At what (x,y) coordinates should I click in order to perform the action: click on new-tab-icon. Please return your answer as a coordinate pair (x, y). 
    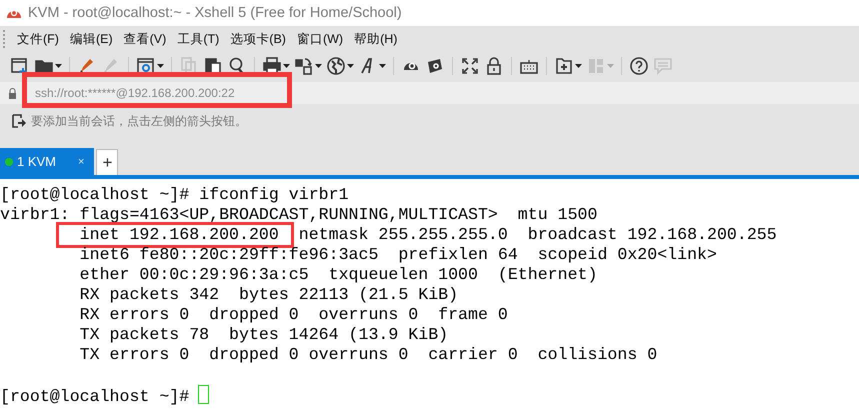
    Looking at the image, I should click on (564, 66).